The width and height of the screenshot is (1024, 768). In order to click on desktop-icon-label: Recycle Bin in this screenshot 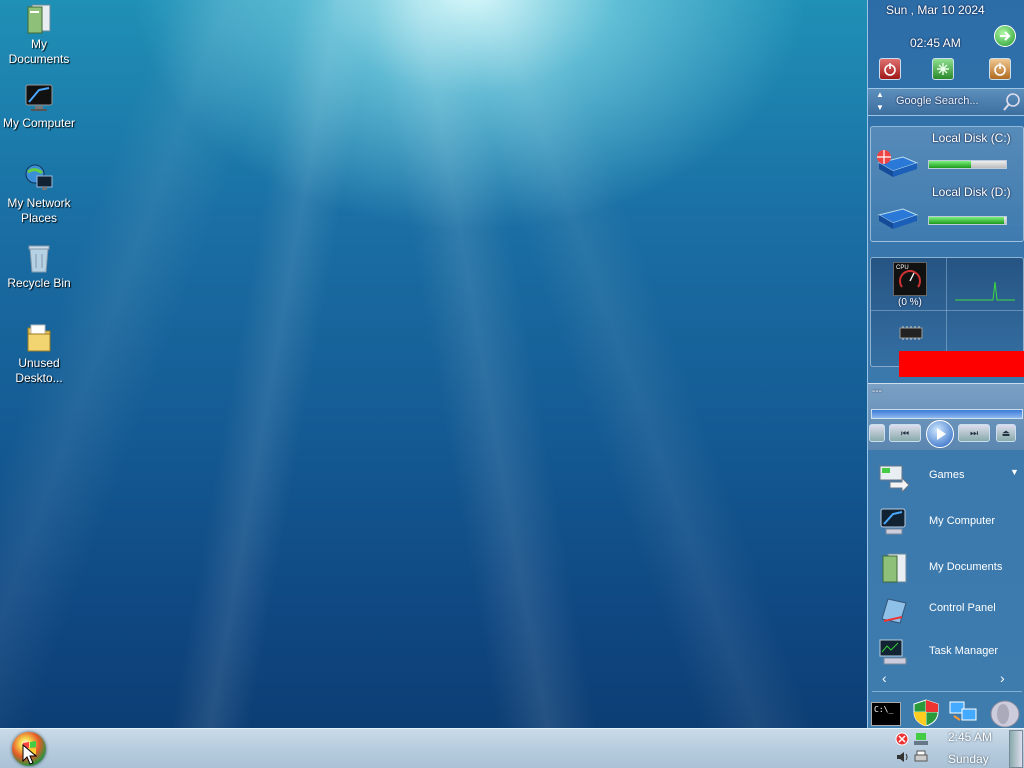, I will do `click(39, 283)`.